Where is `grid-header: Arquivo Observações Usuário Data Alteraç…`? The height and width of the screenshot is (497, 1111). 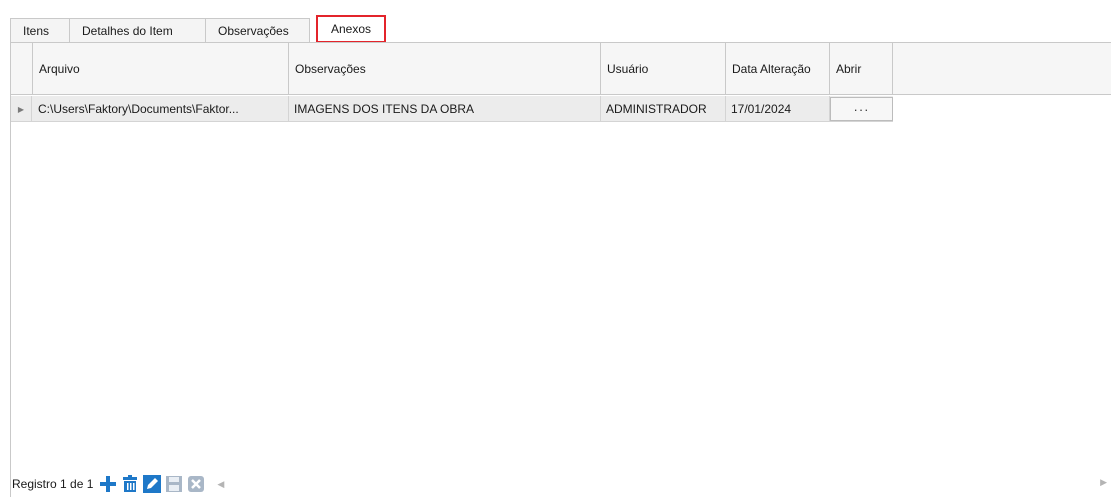
grid-header: Arquivo Observações Usuário Data Alteraç… is located at coordinates (561, 69).